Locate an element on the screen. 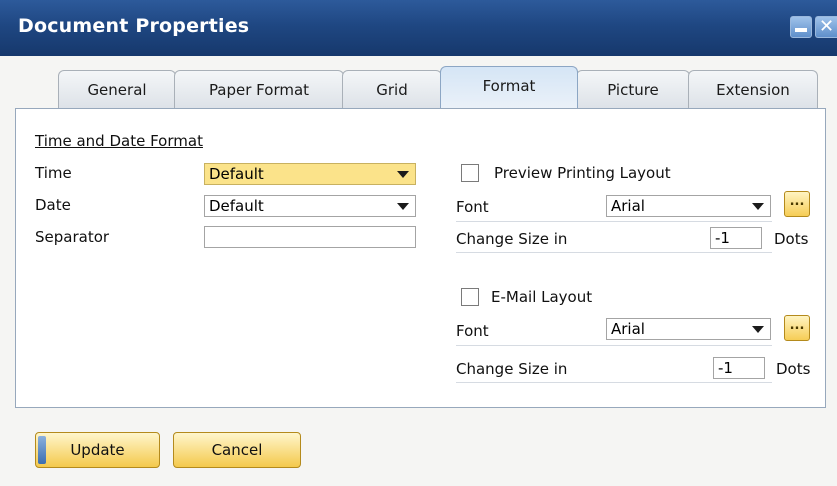 The height and width of the screenshot is (486, 837). email-size-value: -1 is located at coordinates (725, 368).